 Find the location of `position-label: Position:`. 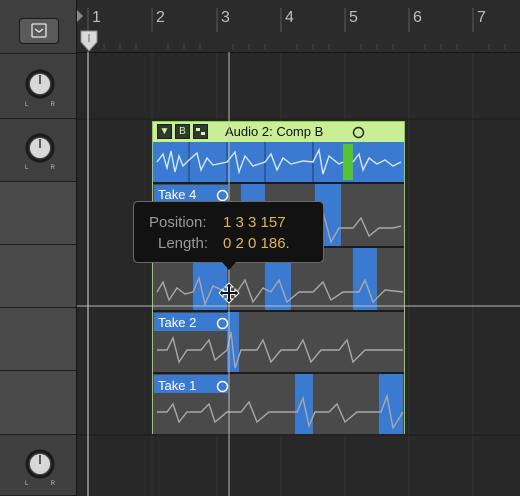

position-label: Position: is located at coordinates (178, 222).